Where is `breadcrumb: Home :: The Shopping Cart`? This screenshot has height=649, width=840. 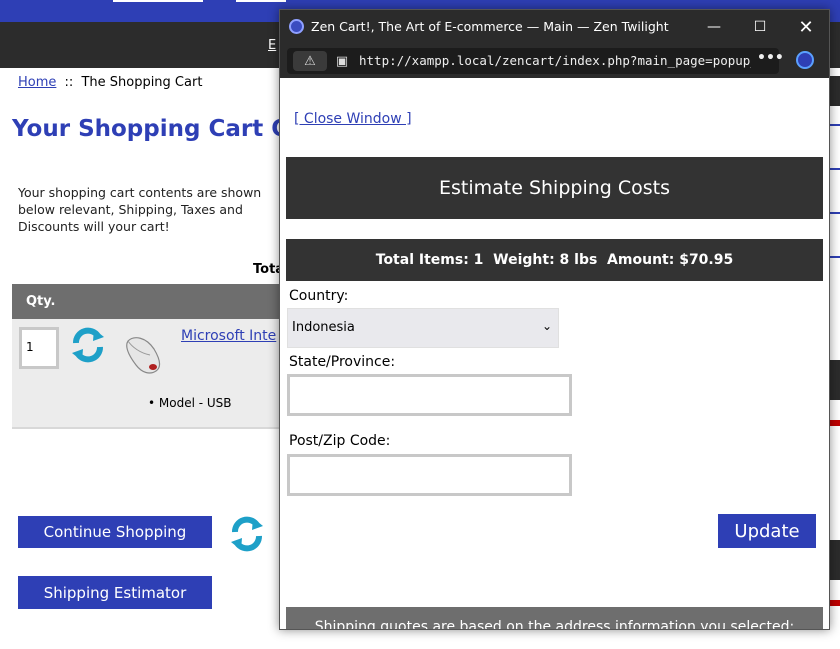
breadcrumb: Home :: The Shopping Cart is located at coordinates (110, 82).